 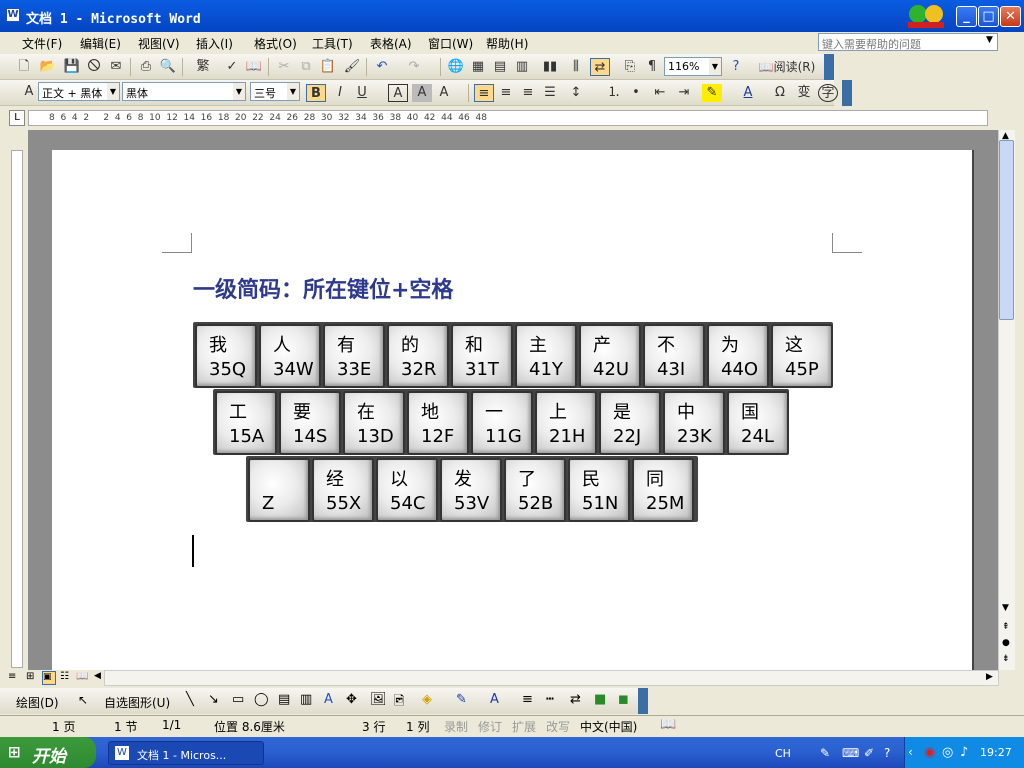 What do you see at coordinates (328, 67) in the screenshot?
I see `paste-icon: 📋` at bounding box center [328, 67].